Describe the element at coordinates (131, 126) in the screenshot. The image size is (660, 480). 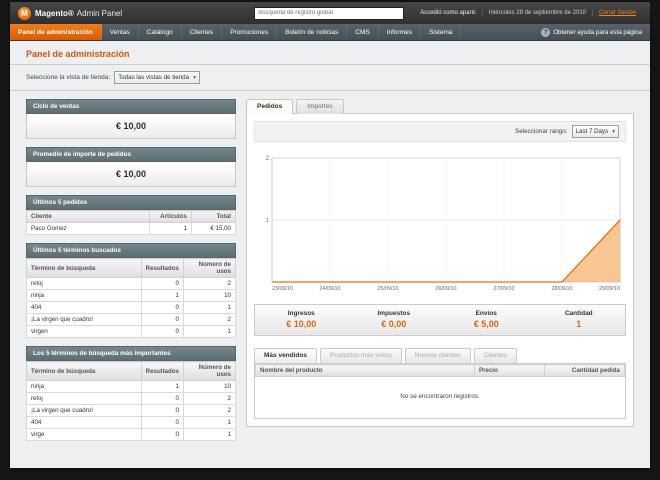
I see `lifetime-sales-value: € 10,00` at that location.